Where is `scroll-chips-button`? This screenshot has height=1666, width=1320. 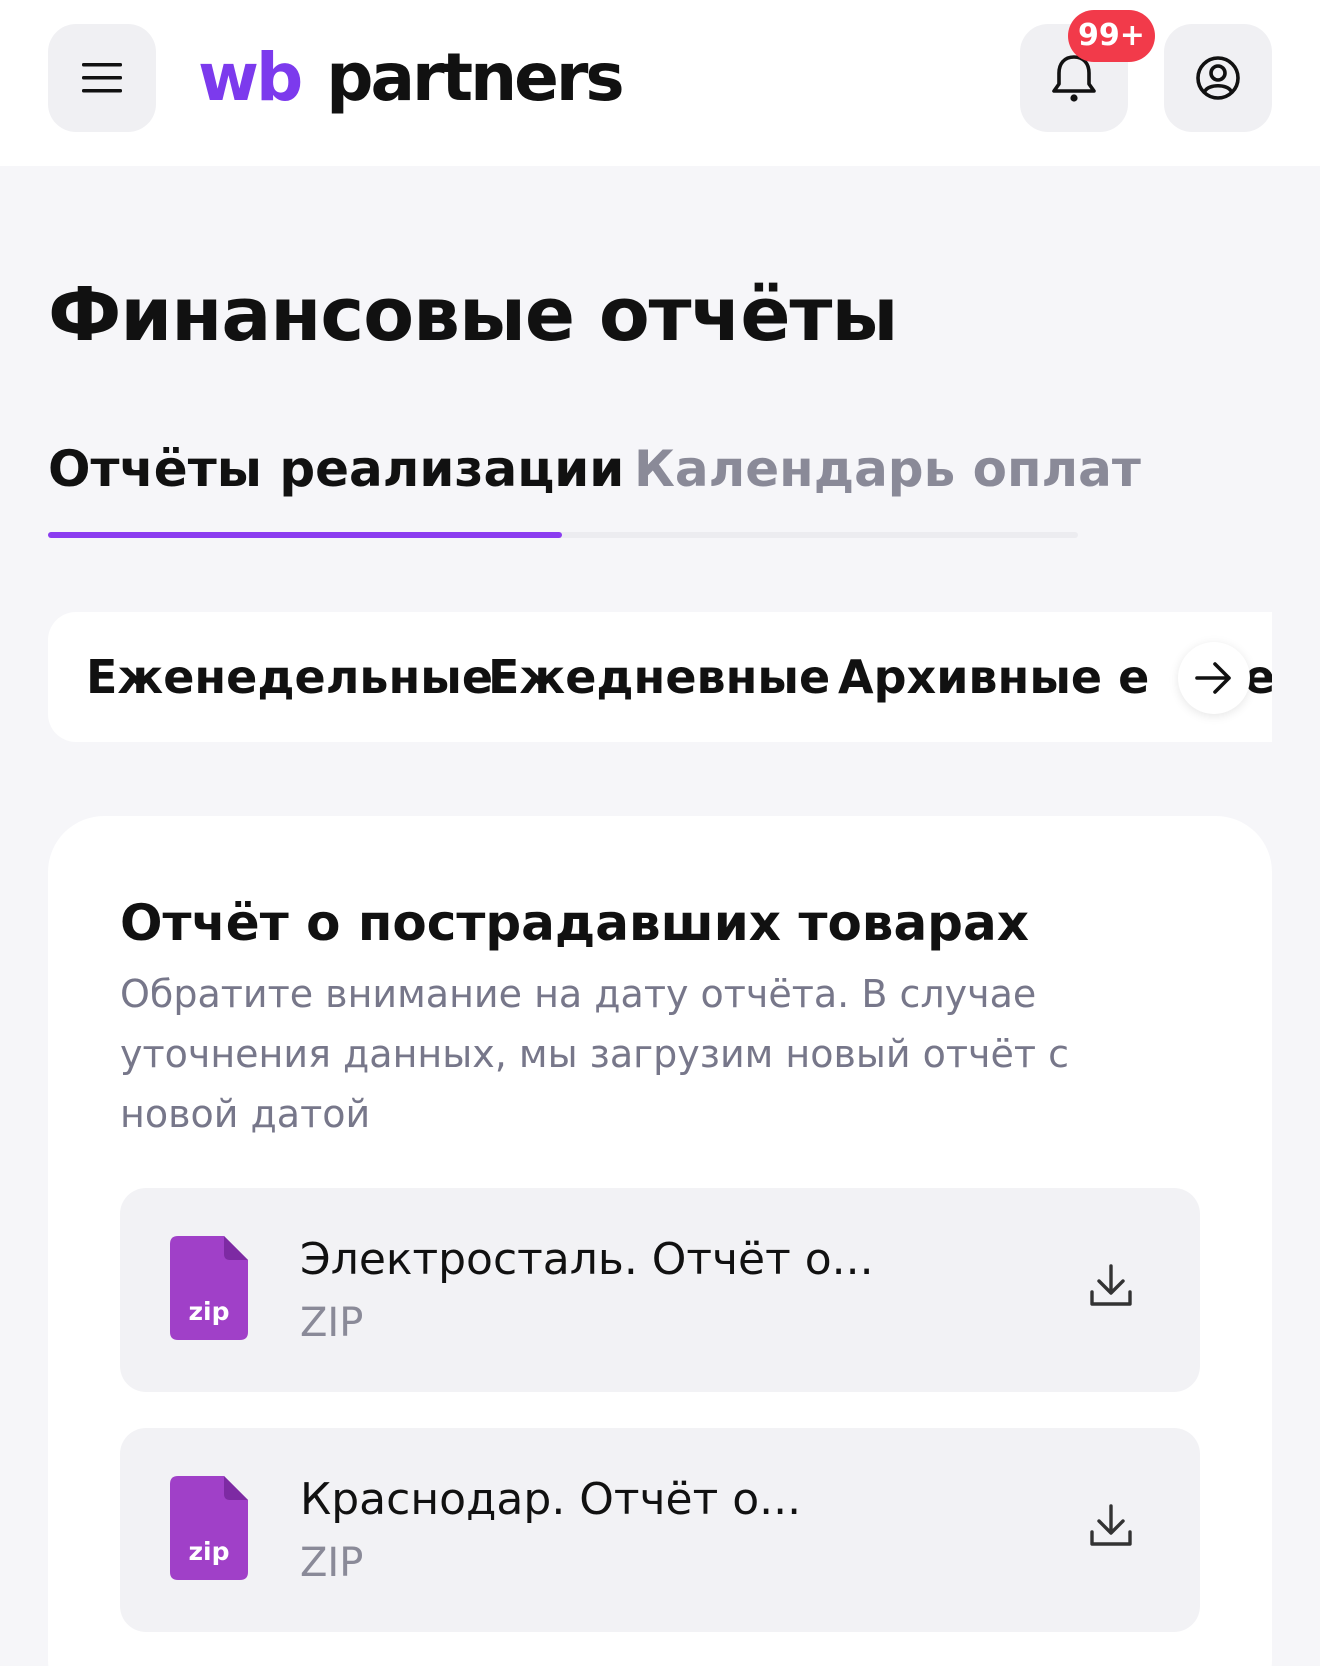 scroll-chips-button is located at coordinates (1214, 678).